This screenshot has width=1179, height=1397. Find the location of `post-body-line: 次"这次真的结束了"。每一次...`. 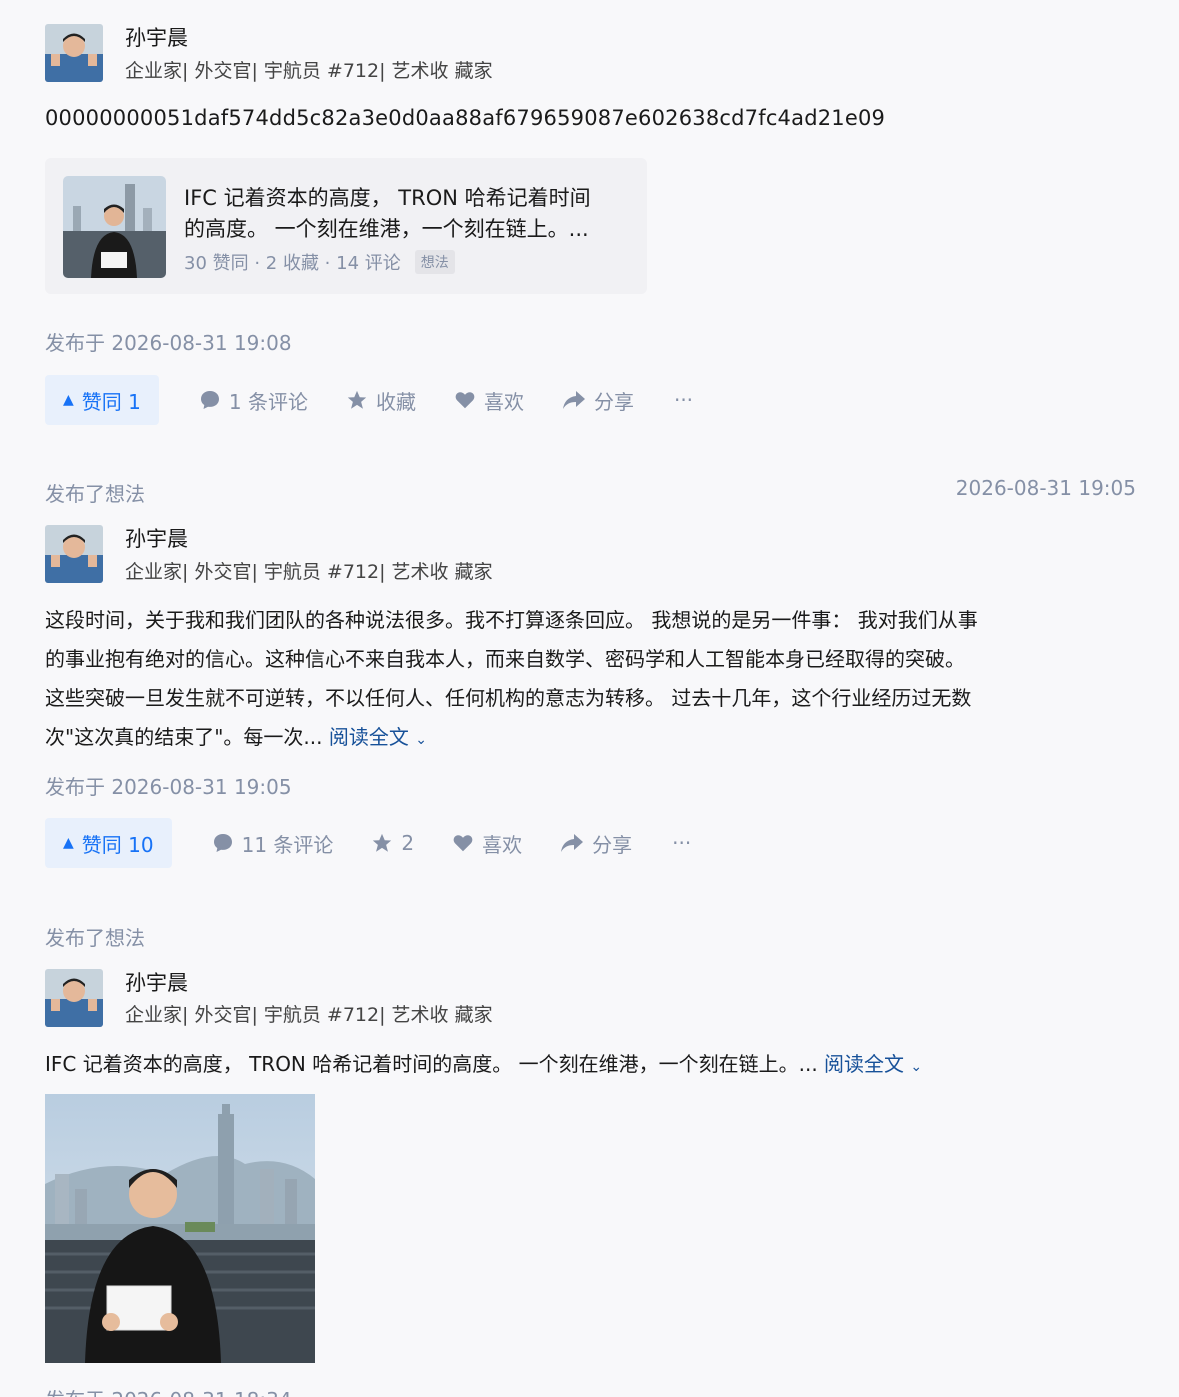

post-body-line: 次"这次真的结束了"。每一次... is located at coordinates (184, 737).